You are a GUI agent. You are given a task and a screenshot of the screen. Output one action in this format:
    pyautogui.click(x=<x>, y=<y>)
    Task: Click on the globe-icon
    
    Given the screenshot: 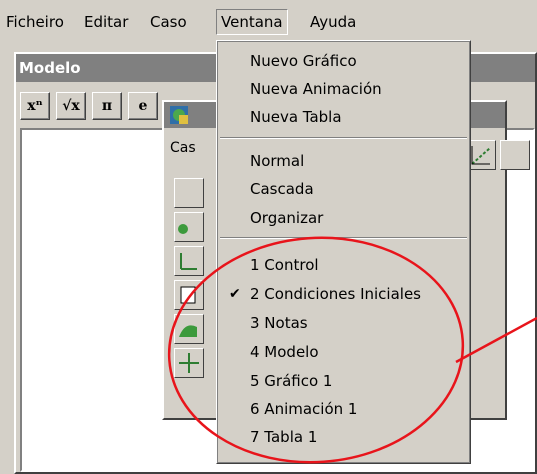 What is the action you would take?
    pyautogui.click(x=179, y=115)
    